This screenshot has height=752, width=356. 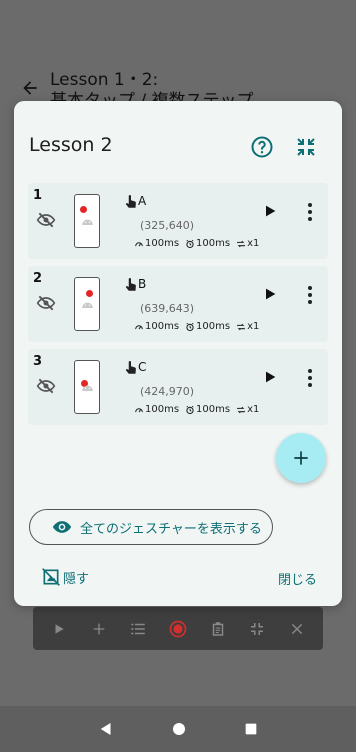 What do you see at coordinates (76, 579) in the screenshot?
I see `hide-label: 隠す` at bounding box center [76, 579].